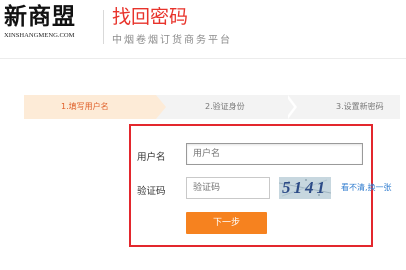  I want to click on refresh-link-part-b: 换一张, so click(379, 187).